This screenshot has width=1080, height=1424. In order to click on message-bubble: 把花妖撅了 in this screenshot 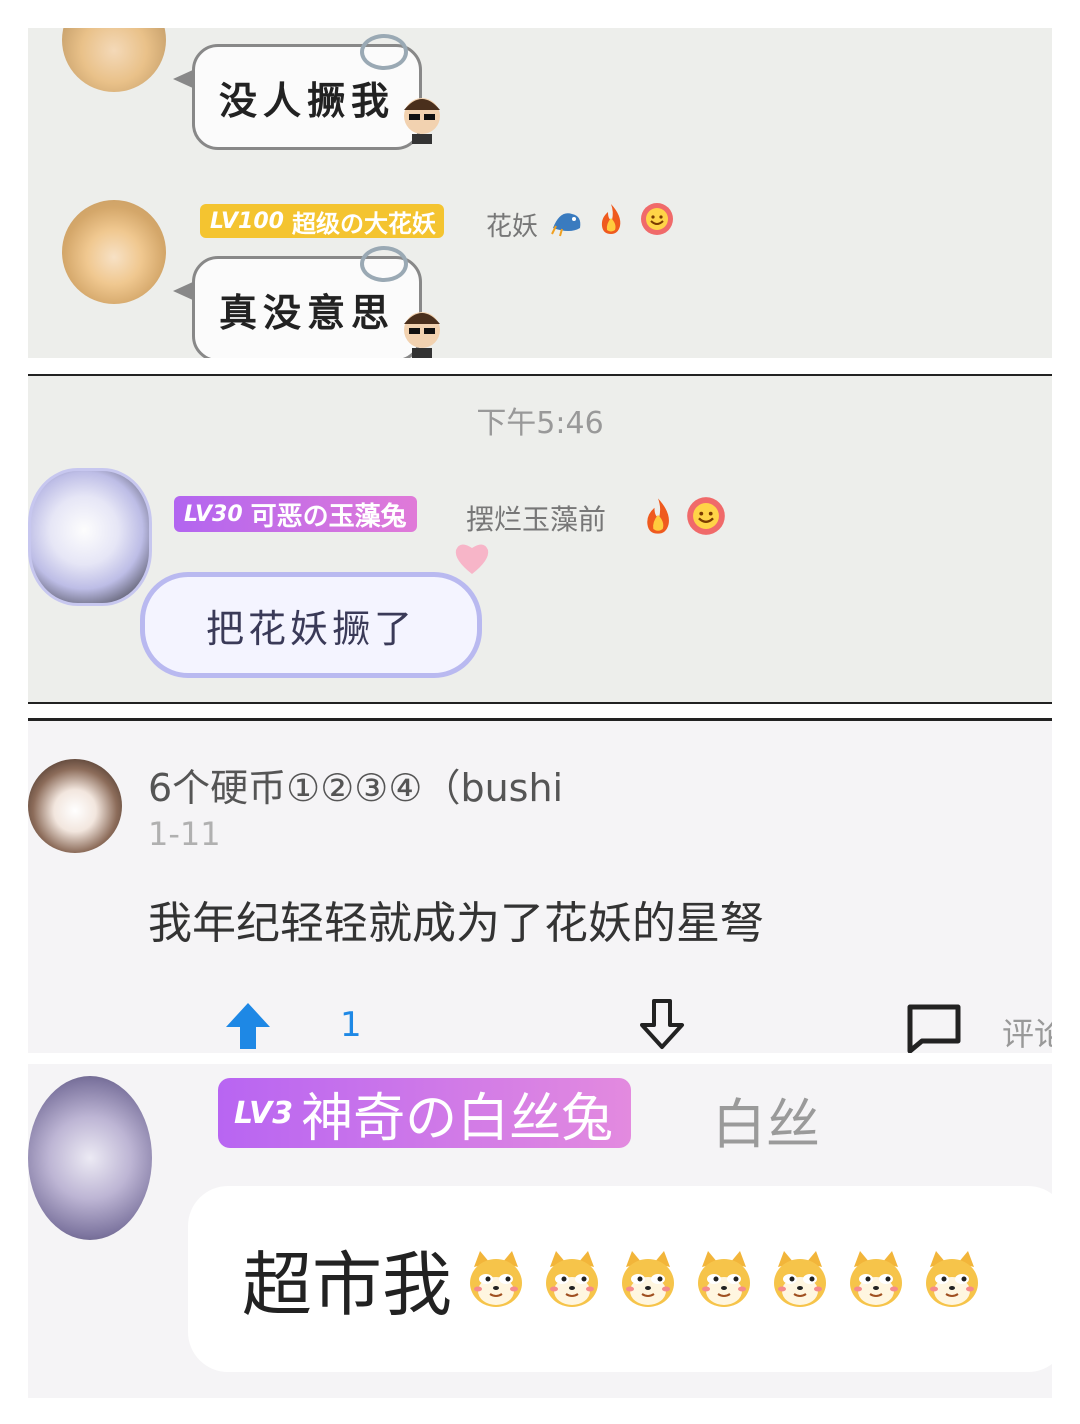, I will do `click(311, 625)`.